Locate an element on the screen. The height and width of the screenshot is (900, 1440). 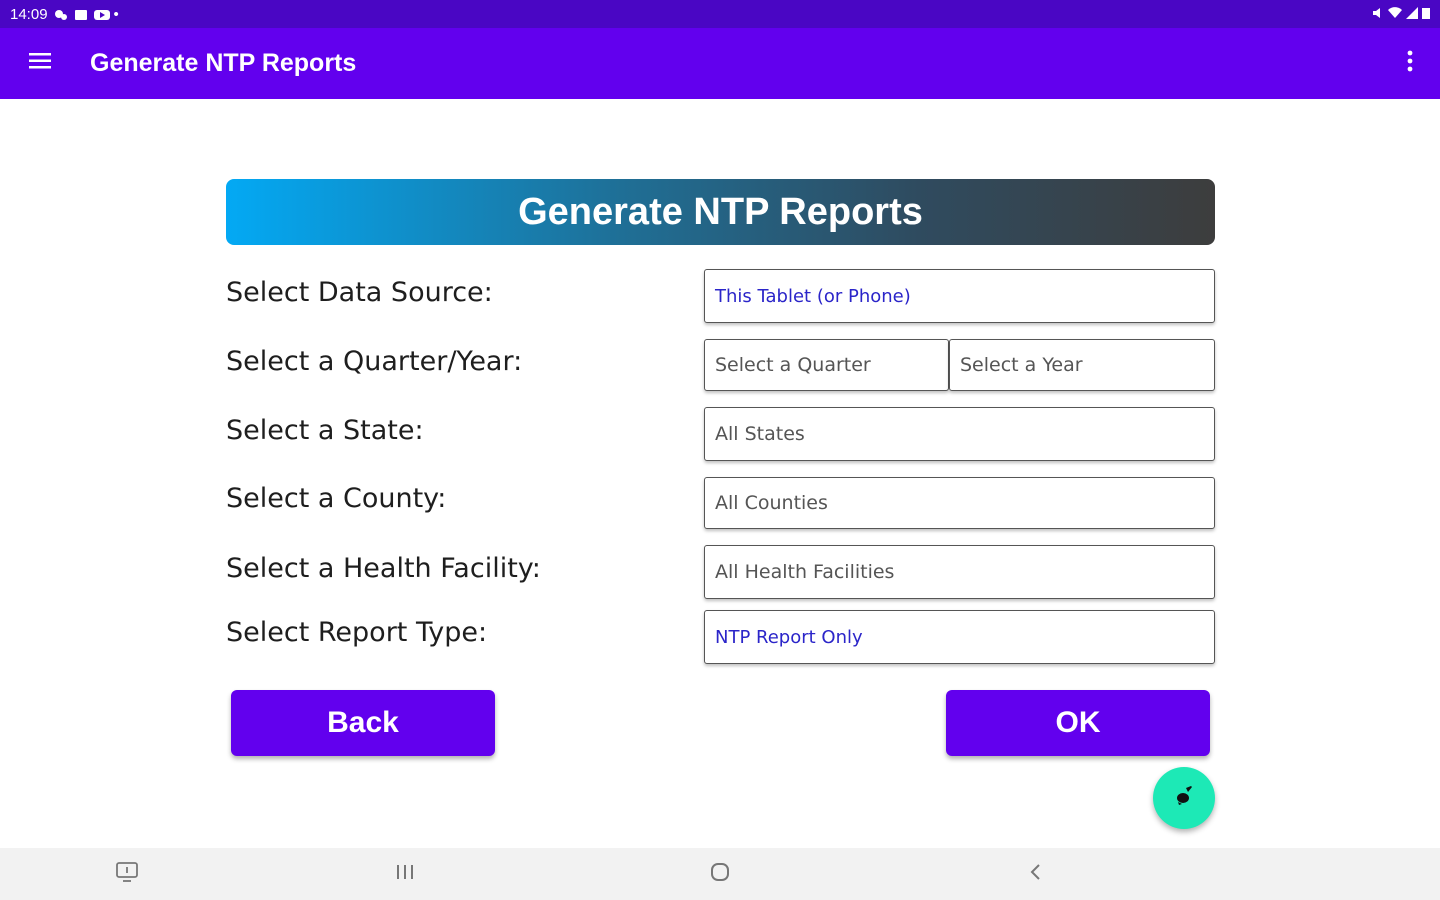
ok-button-label: OK is located at coordinates (1078, 722).